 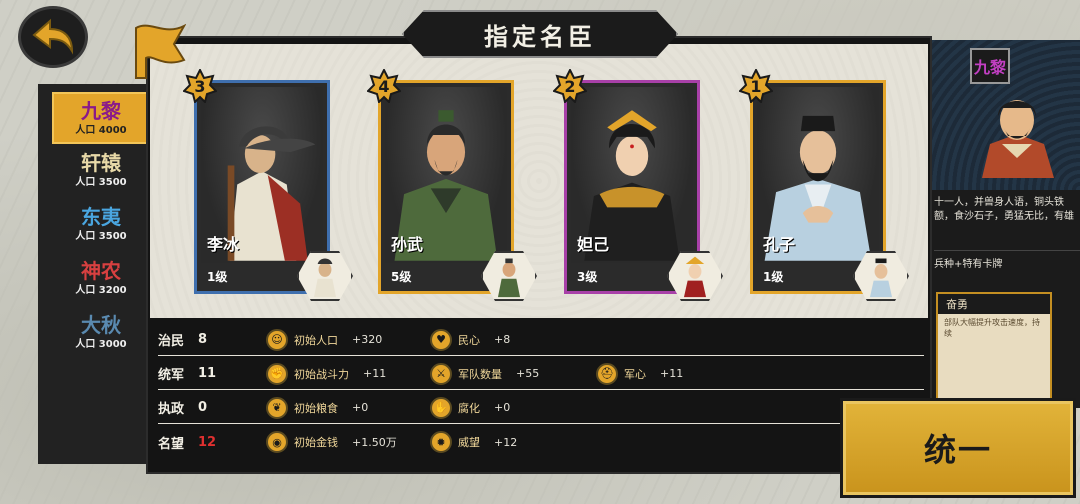 What do you see at coordinates (101, 344) in the screenshot?
I see `clan-population: 人口 3000` at bounding box center [101, 344].